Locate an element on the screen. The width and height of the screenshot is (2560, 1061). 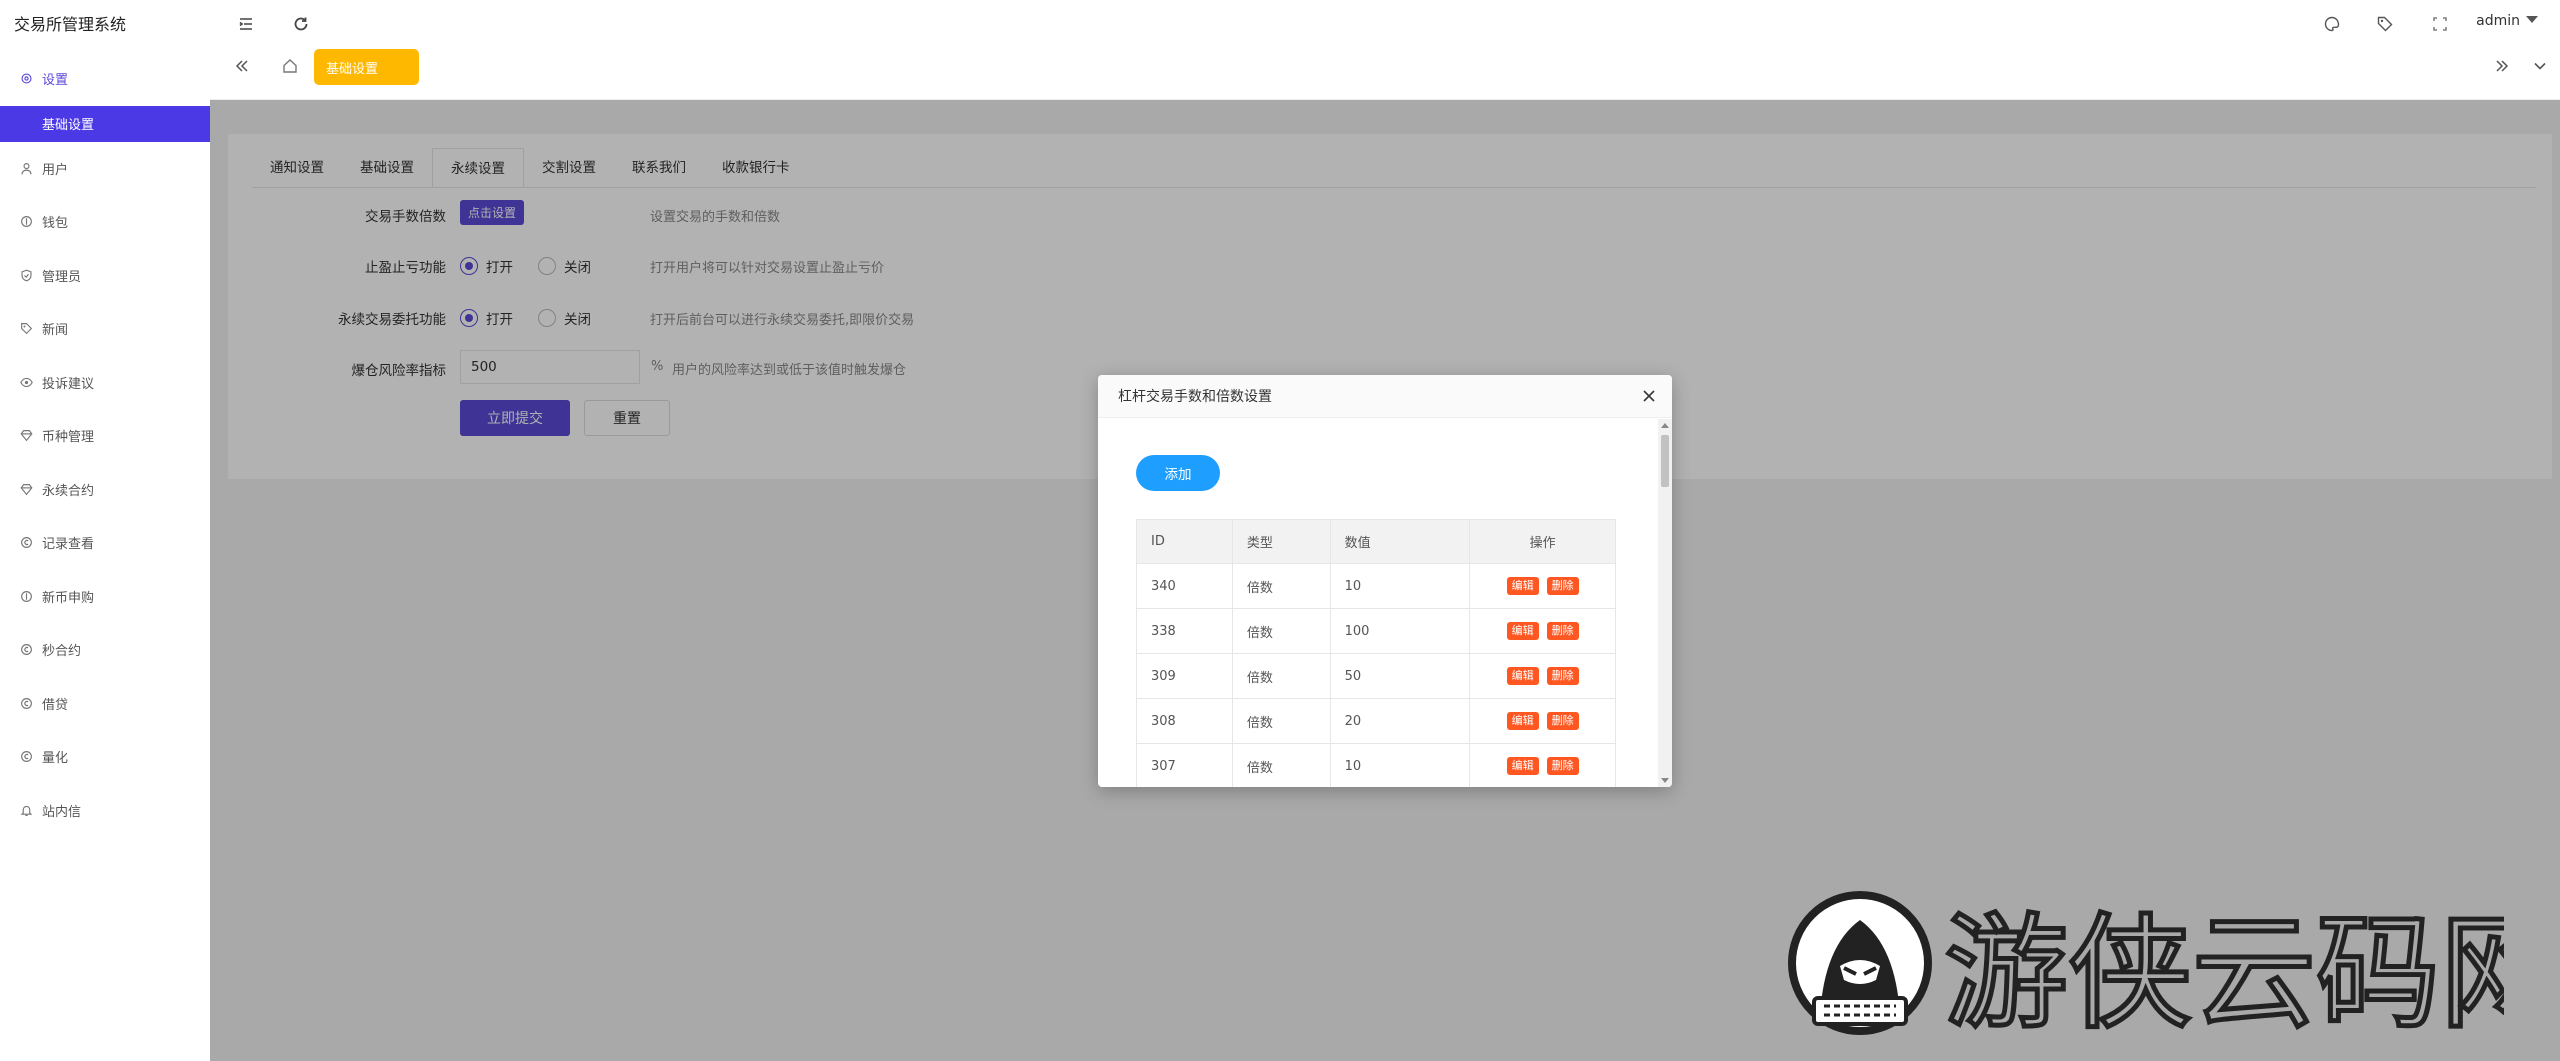
add-button: 添加 is located at coordinates (1178, 473).